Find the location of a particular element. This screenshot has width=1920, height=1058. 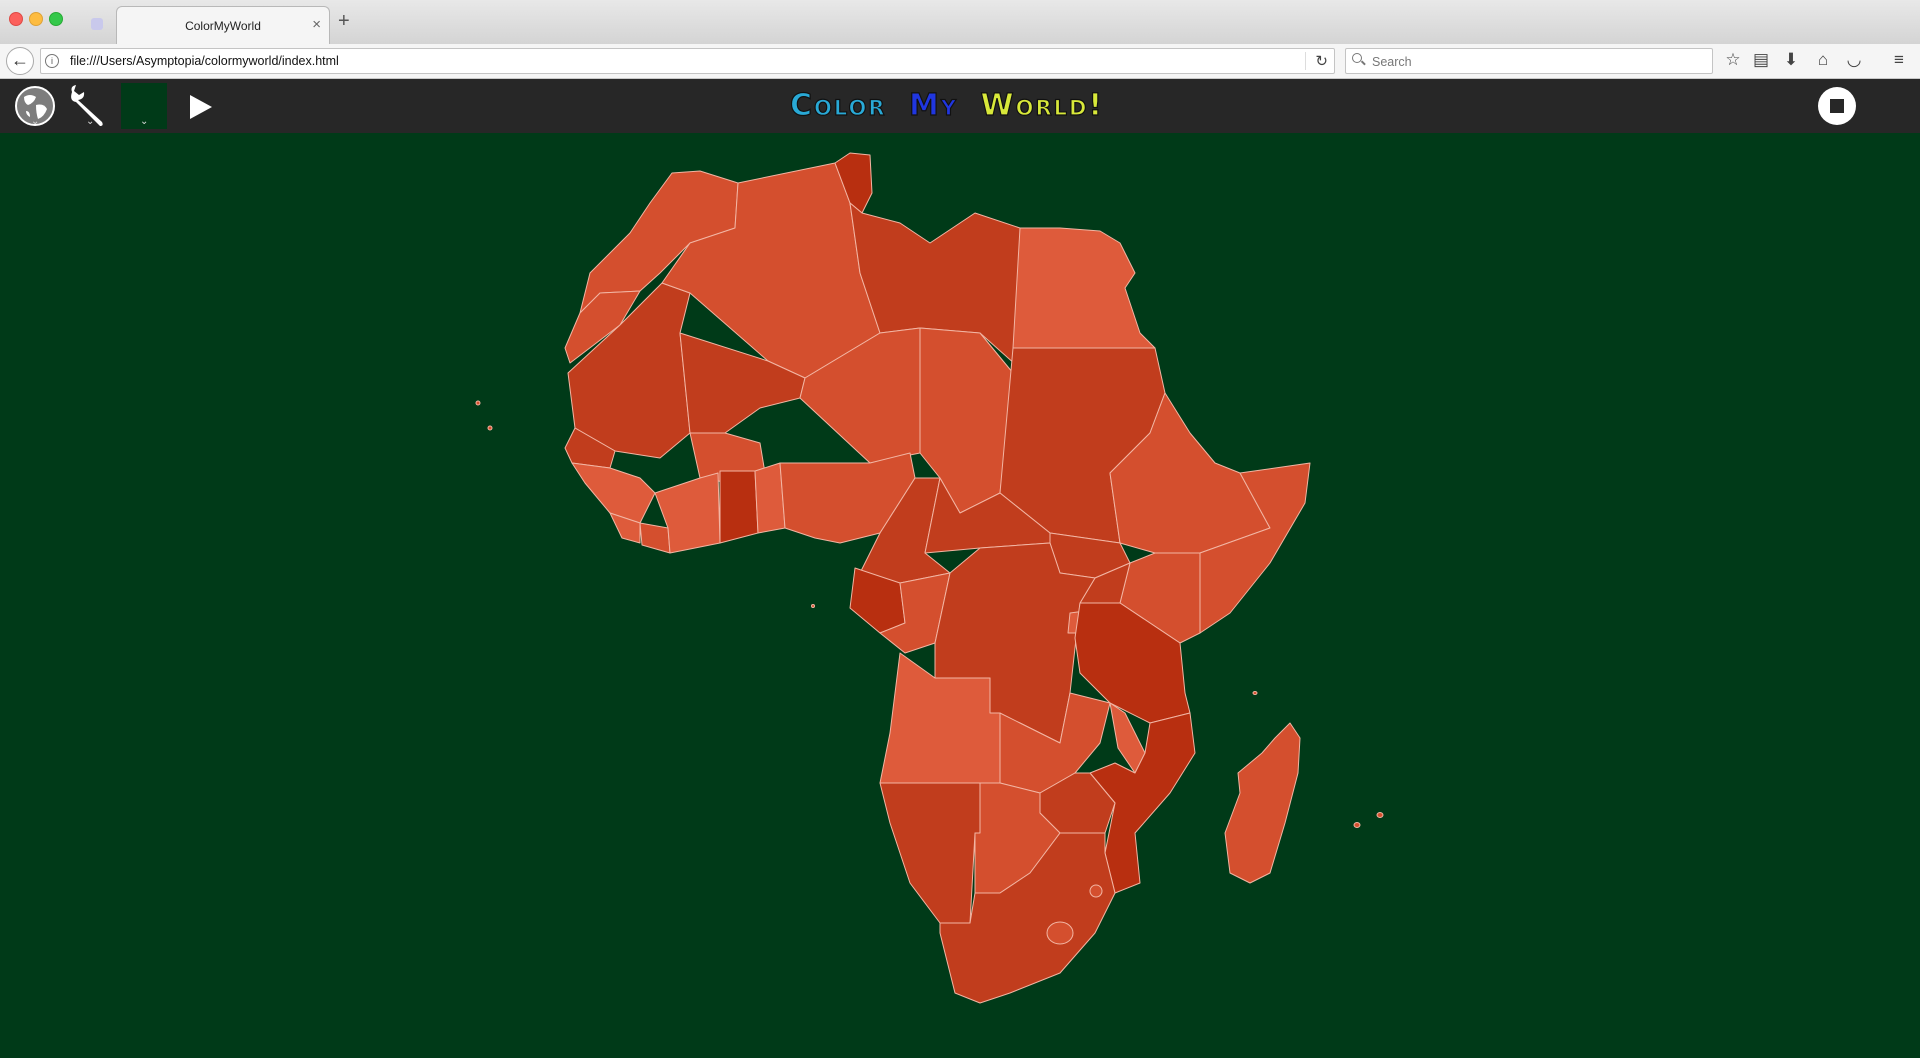

browser-tab-bar: ColorMyWorld × + is located at coordinates (960, 22).